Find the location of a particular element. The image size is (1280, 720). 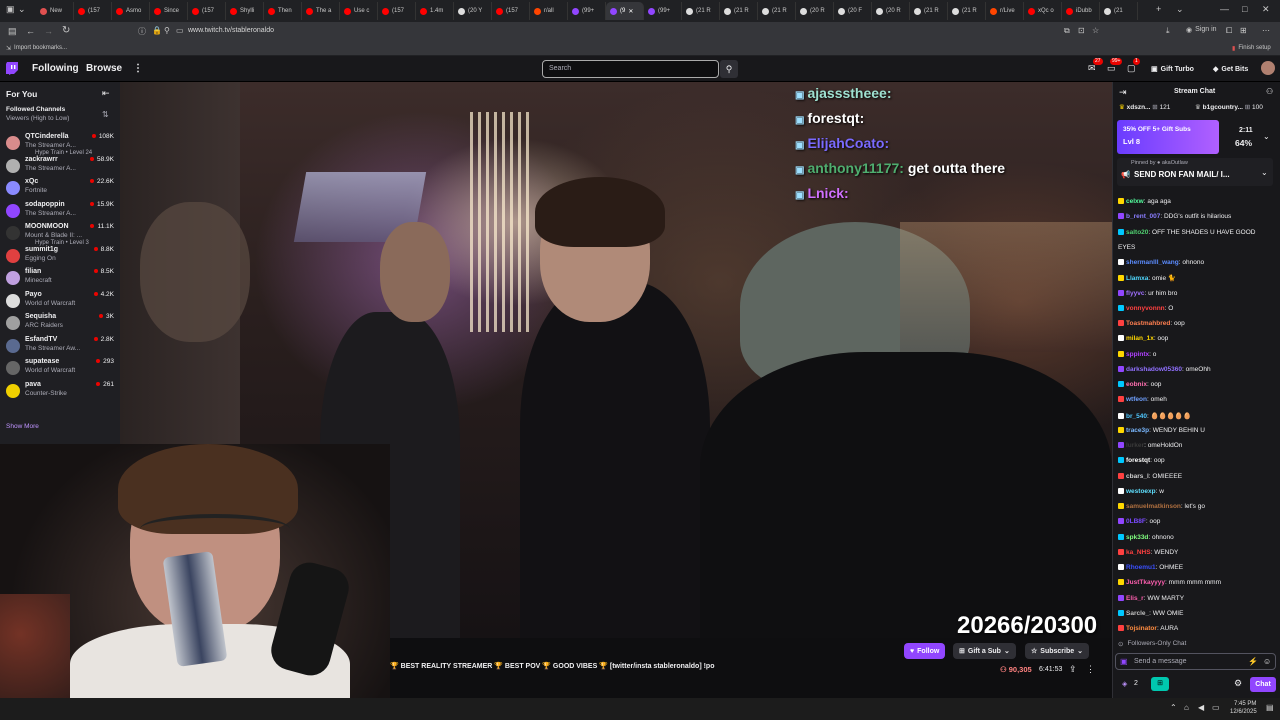

chat-username: Toastmahbred is located at coordinates (1148, 323).